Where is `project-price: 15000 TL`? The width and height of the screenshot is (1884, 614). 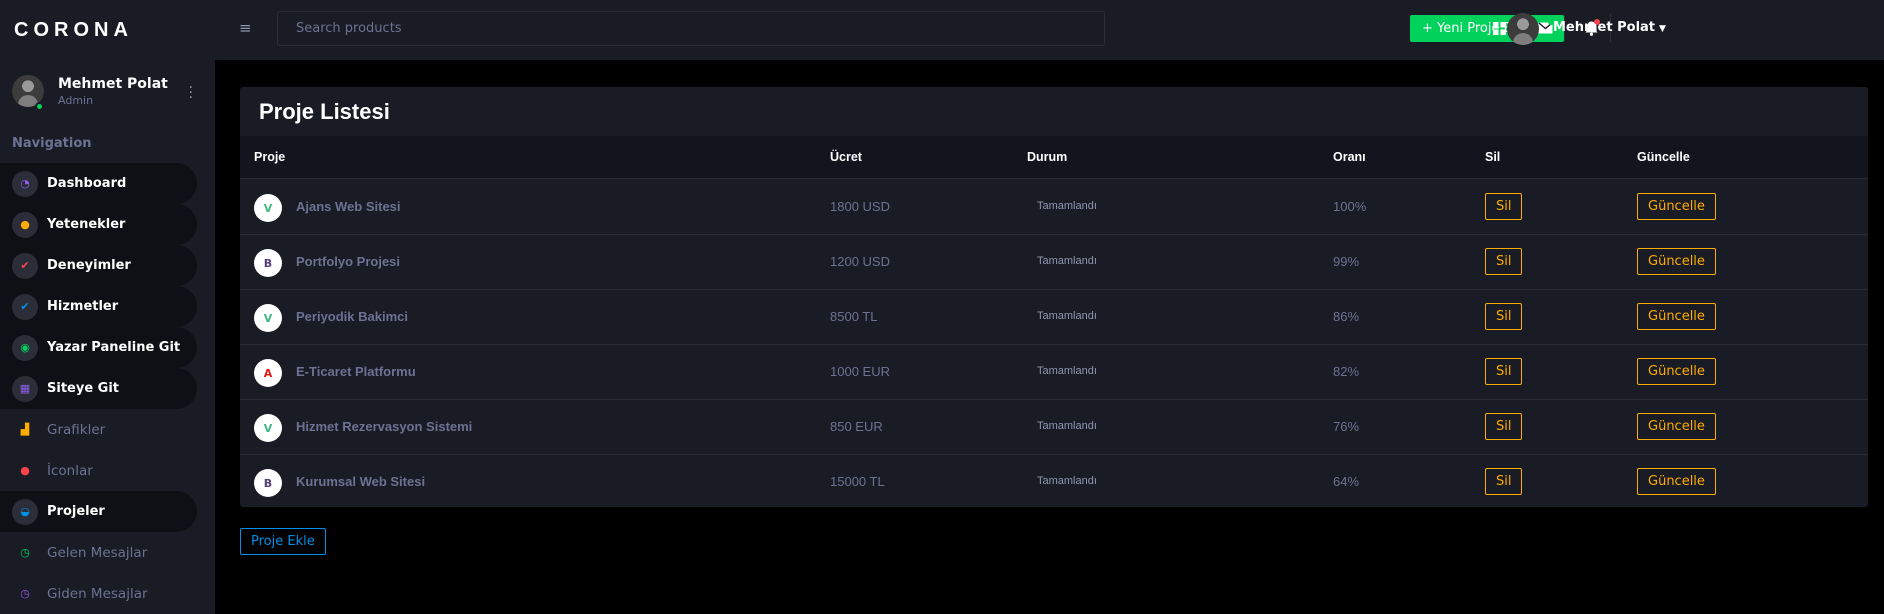
project-price: 15000 TL is located at coordinates (857, 481).